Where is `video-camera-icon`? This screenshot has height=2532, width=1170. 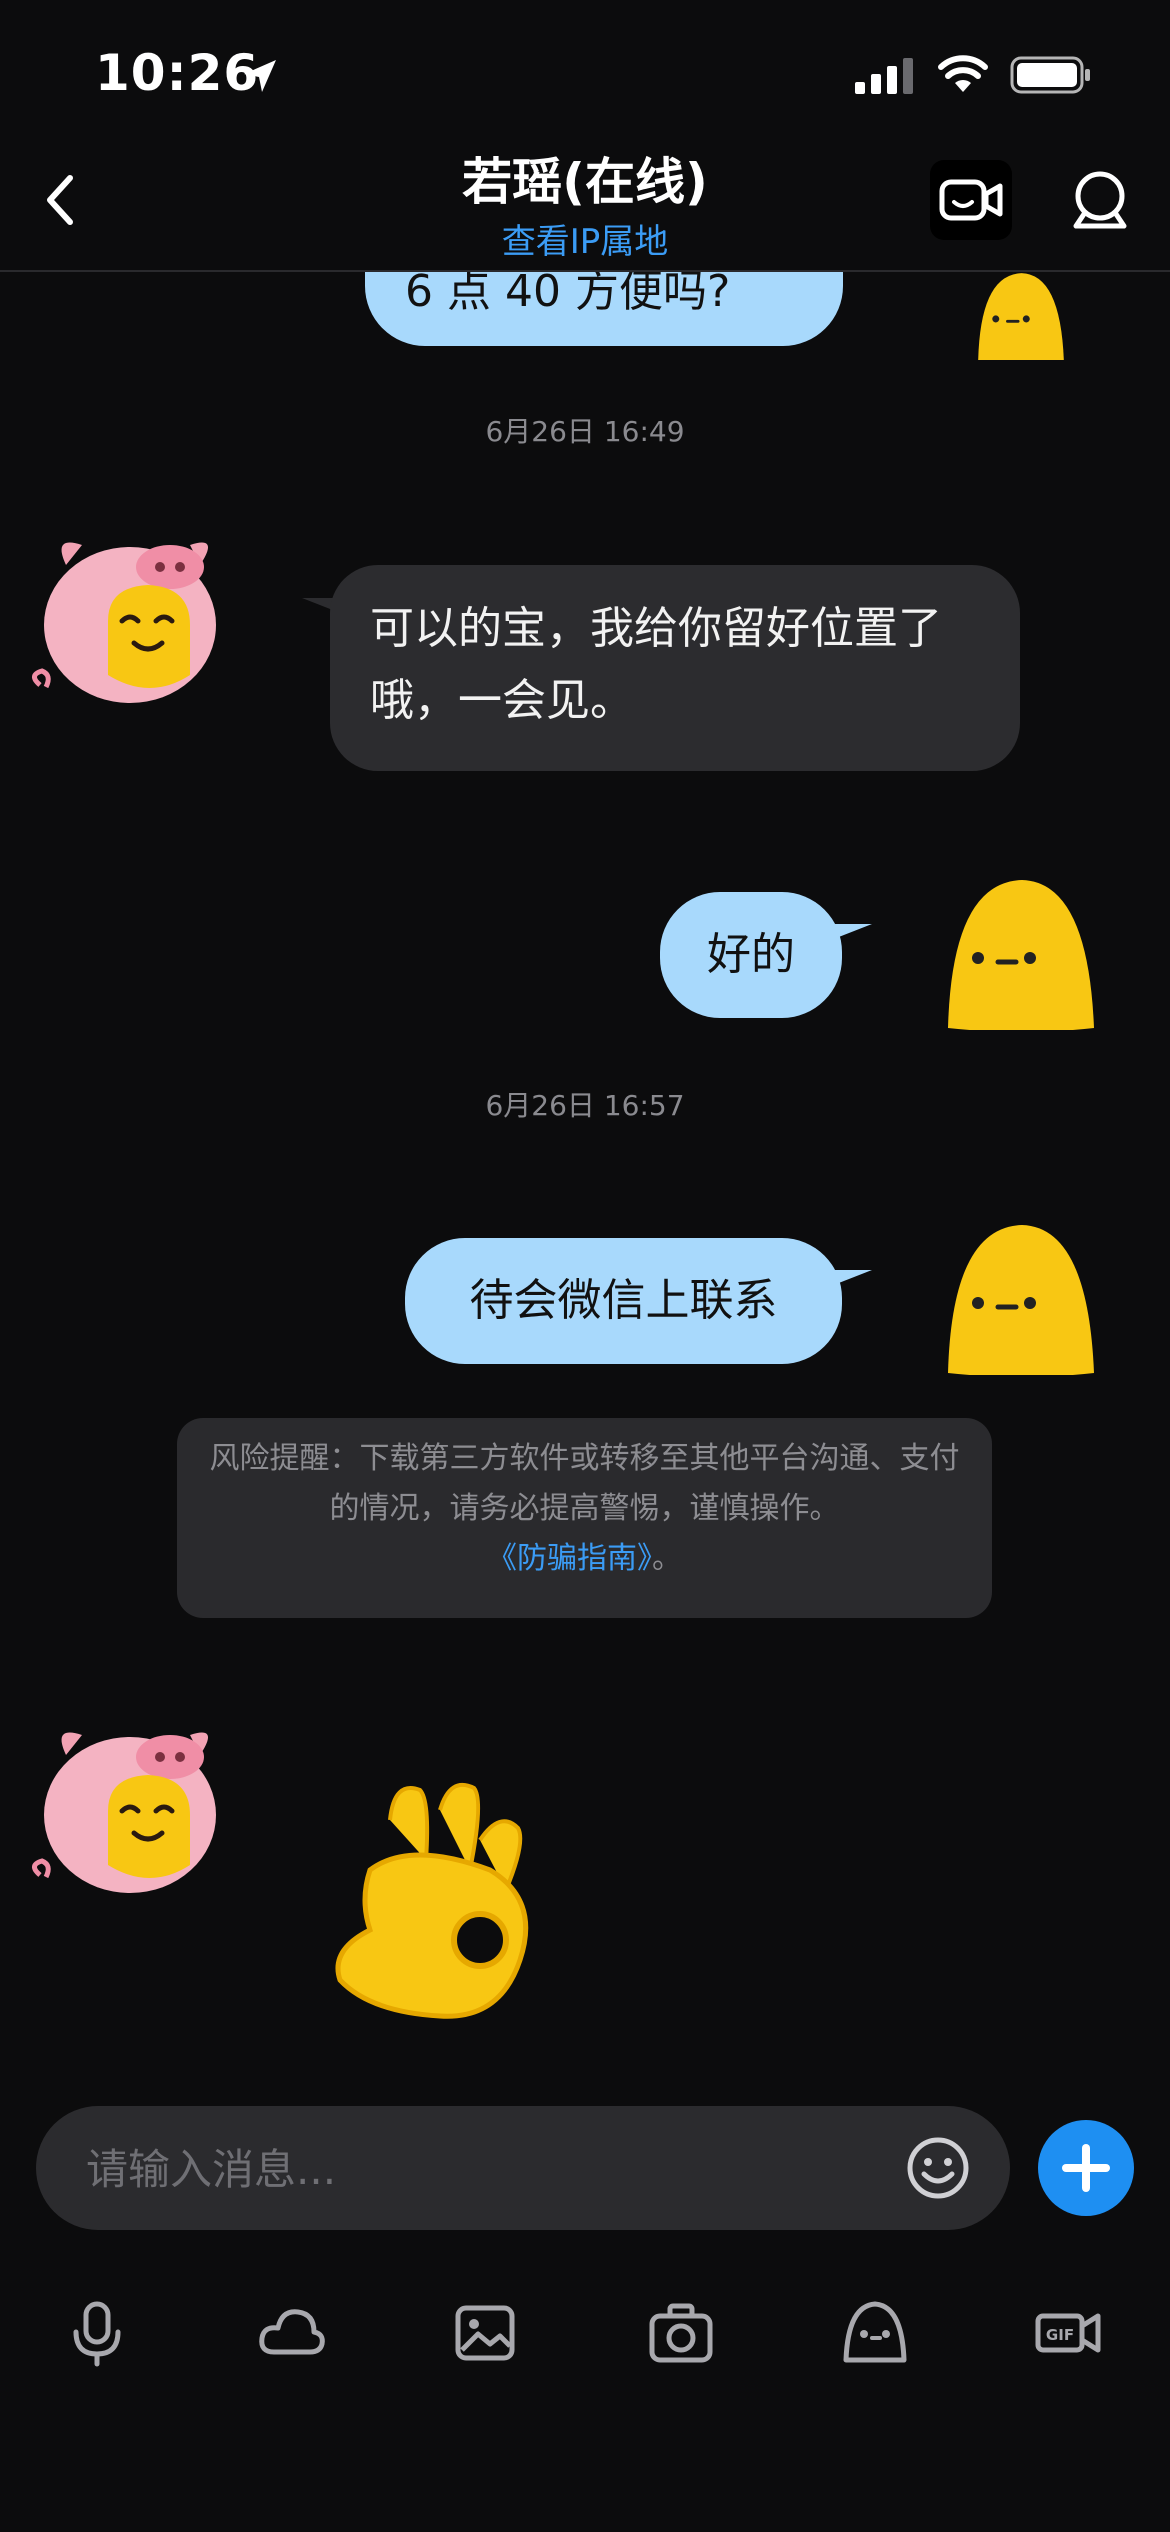 video-camera-icon is located at coordinates (971, 200).